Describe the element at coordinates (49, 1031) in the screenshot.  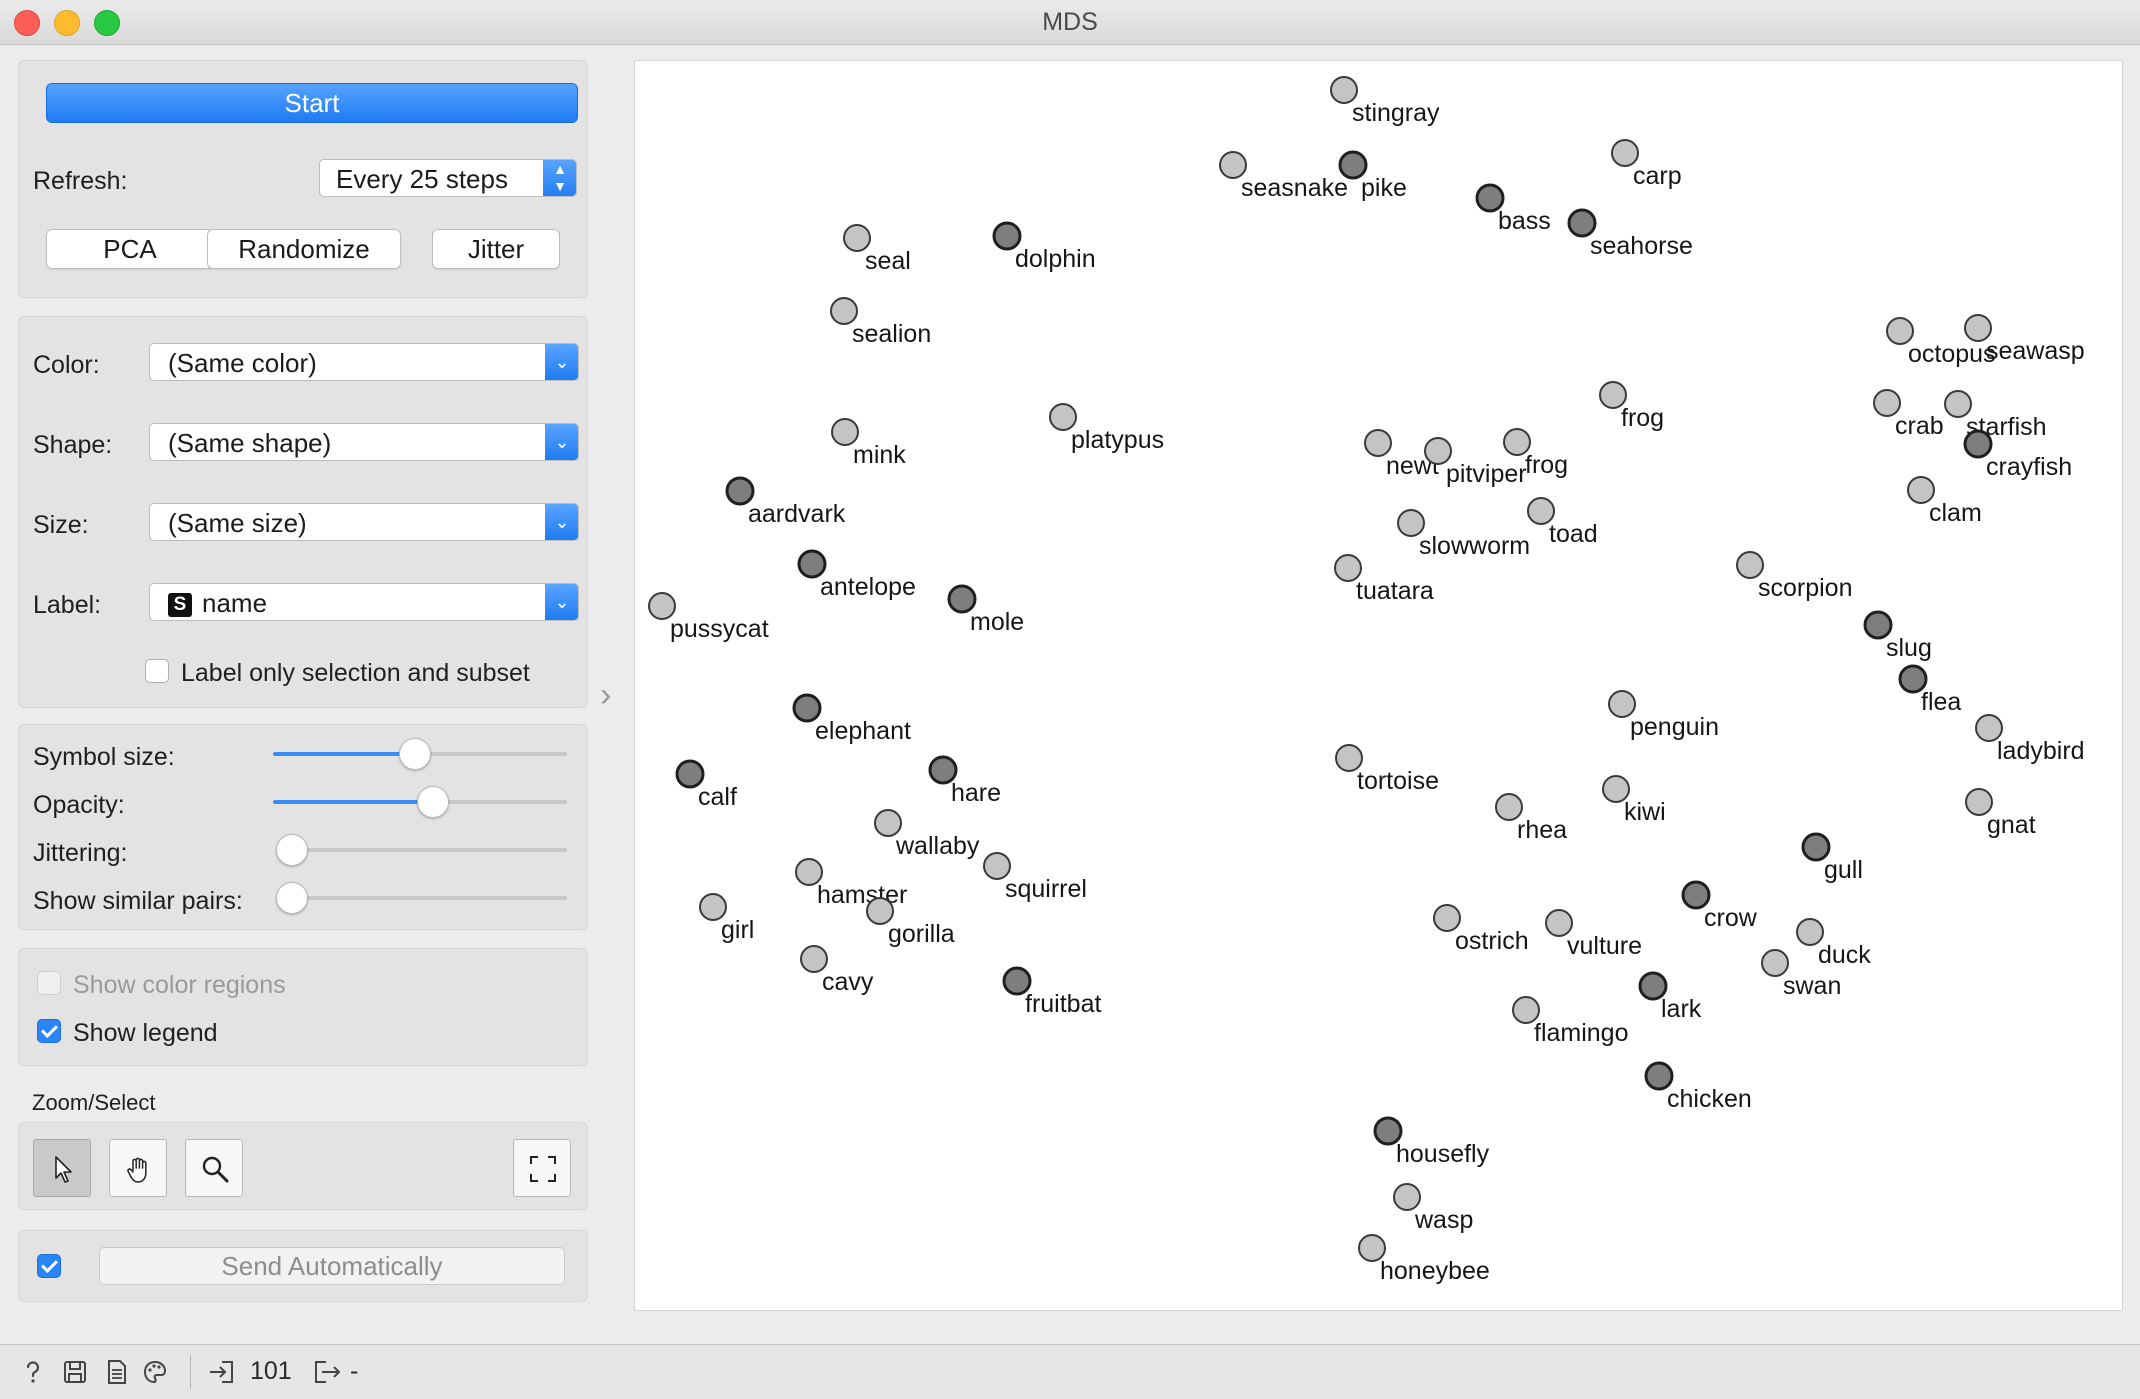
I see `show-legend-checkbox` at that location.